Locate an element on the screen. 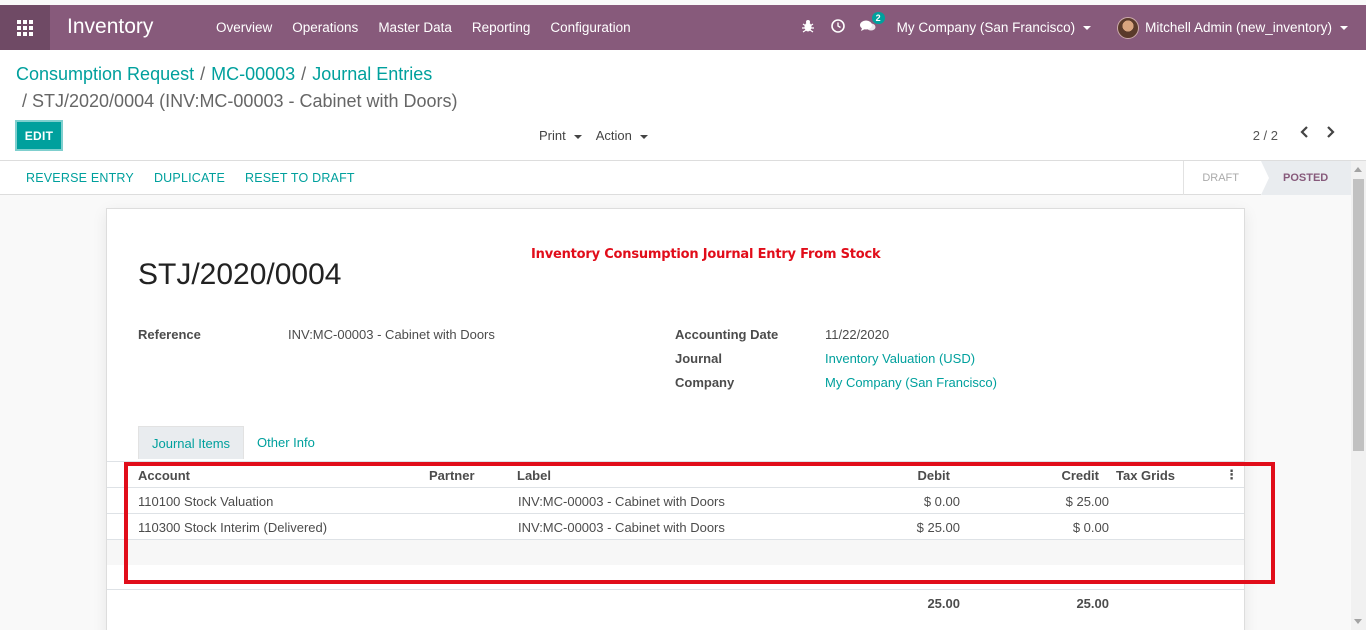  total-credit: 25.00 is located at coordinates (1092, 603).